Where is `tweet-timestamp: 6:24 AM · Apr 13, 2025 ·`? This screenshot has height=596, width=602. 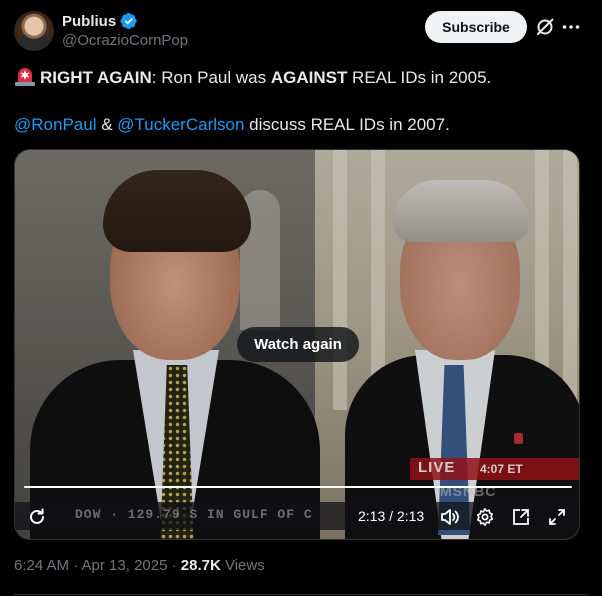 tweet-timestamp: 6:24 AM · Apr 13, 2025 · is located at coordinates (97, 565).